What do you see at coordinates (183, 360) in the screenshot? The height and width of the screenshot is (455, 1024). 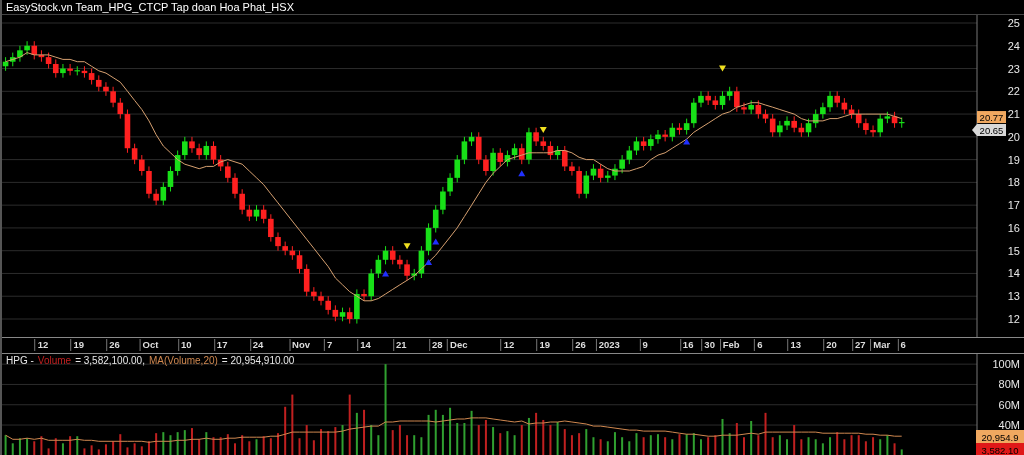 I see `legend-text: MA(Volume,20)` at bounding box center [183, 360].